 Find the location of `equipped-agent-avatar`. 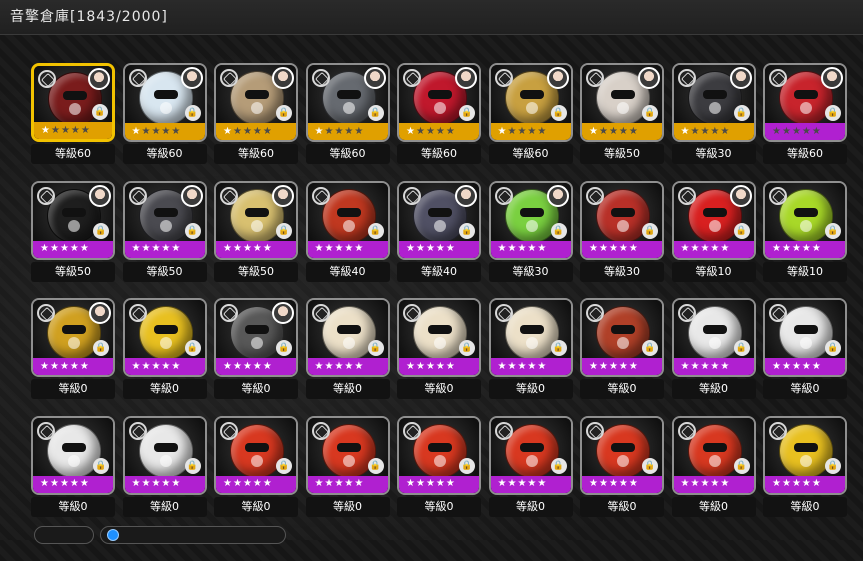

equipped-agent-avatar is located at coordinates (283, 313).